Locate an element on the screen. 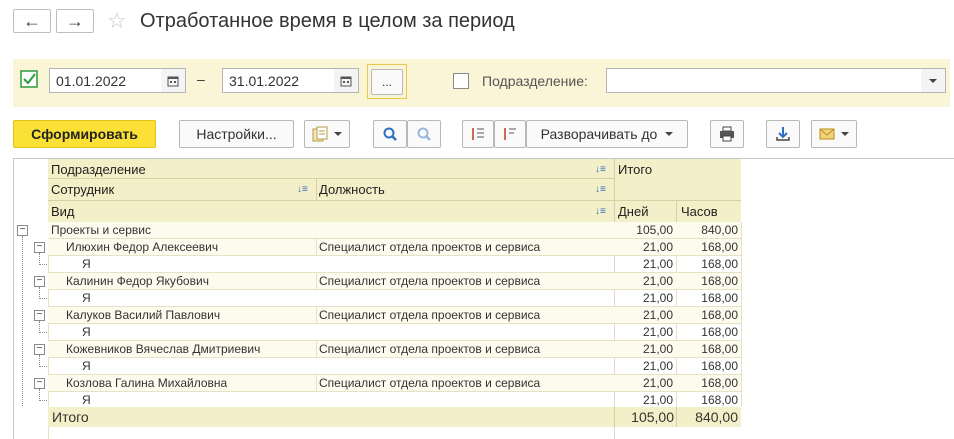 This screenshot has width=954, height=439. total-hours: 840,00 is located at coordinates (716, 417).